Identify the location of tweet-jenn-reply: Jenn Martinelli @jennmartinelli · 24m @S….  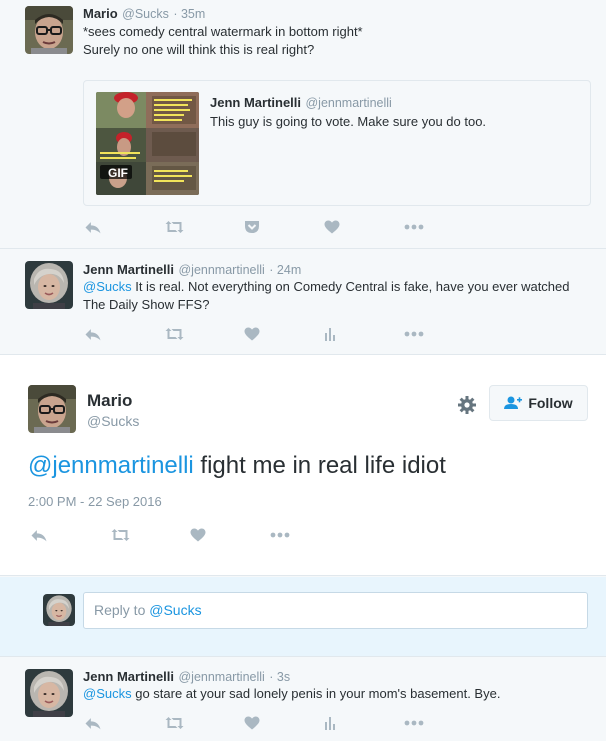
(303, 301).